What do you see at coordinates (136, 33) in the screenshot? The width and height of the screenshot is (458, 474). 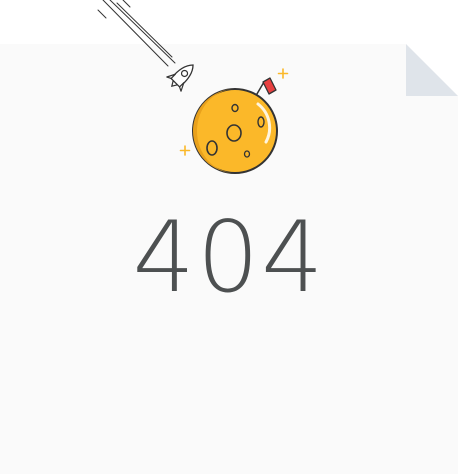 I see `rocket-trail` at bounding box center [136, 33].